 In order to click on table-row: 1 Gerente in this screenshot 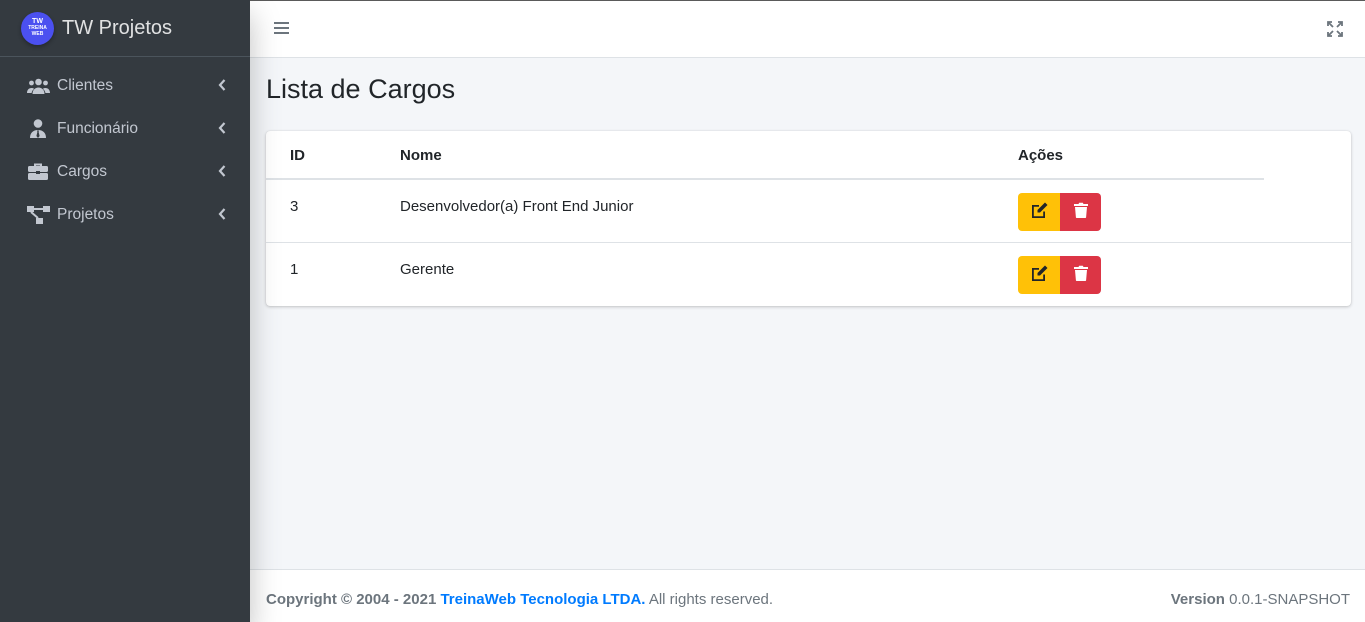, I will do `click(808, 274)`.